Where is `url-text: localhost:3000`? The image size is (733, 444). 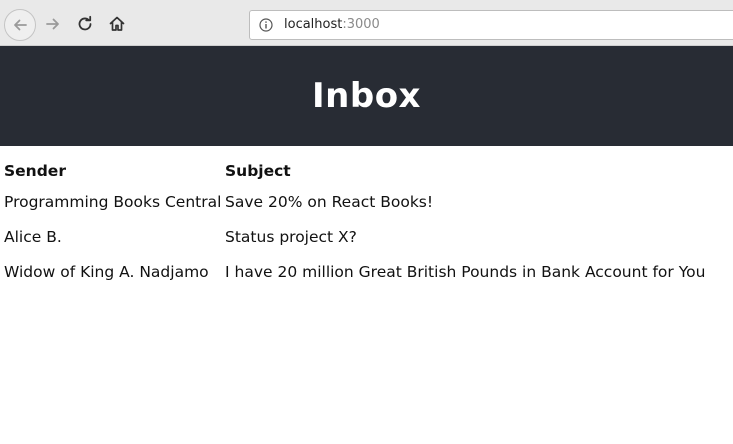 url-text: localhost:3000 is located at coordinates (332, 24).